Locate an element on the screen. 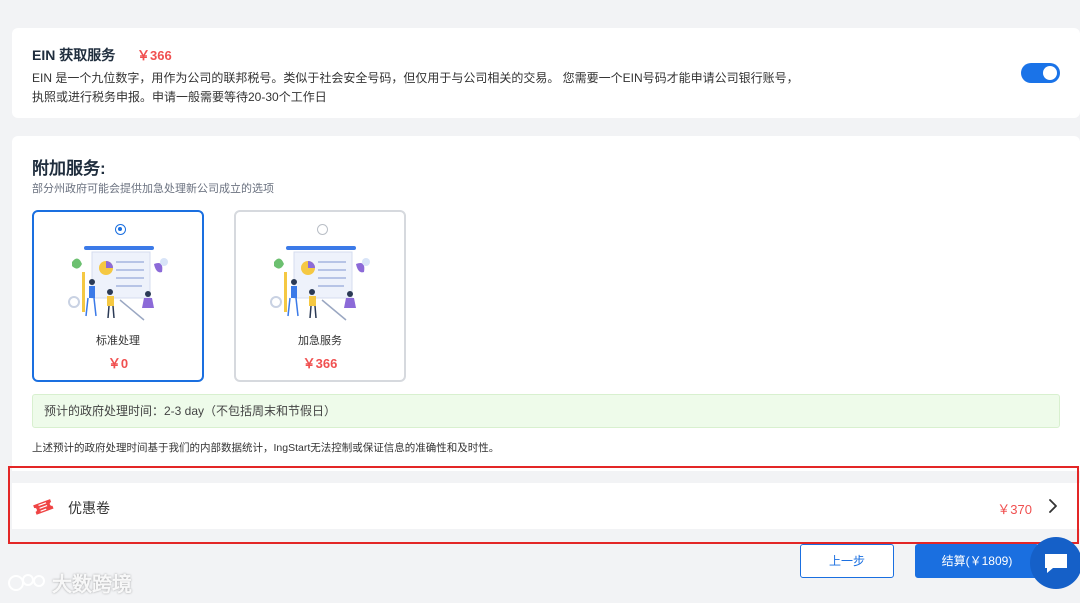 This screenshot has height=603, width=1080. highlight-frame is located at coordinates (543, 505).